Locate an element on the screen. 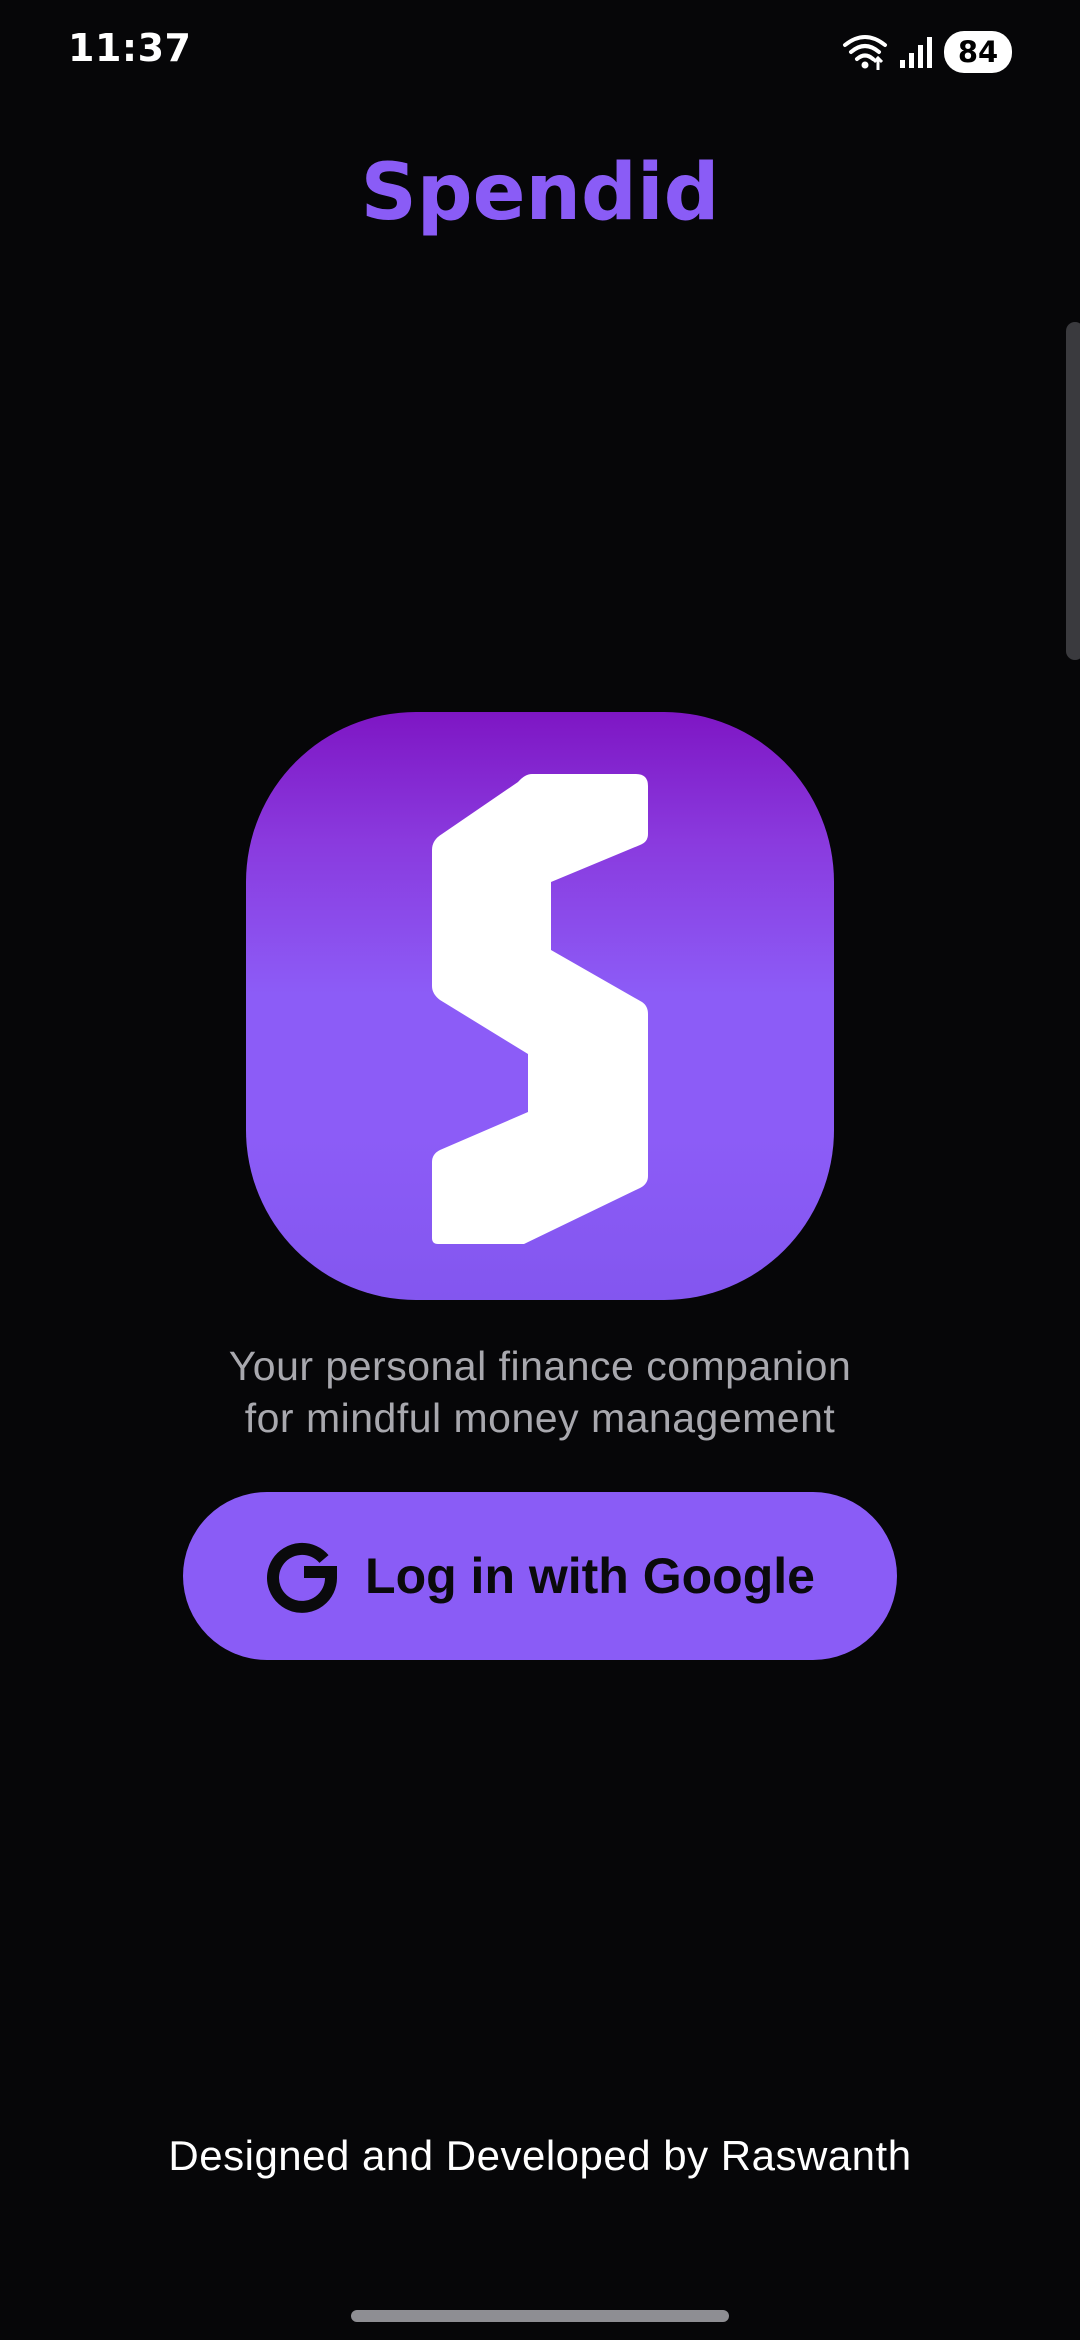  wifi-icon is located at coordinates (865, 52).